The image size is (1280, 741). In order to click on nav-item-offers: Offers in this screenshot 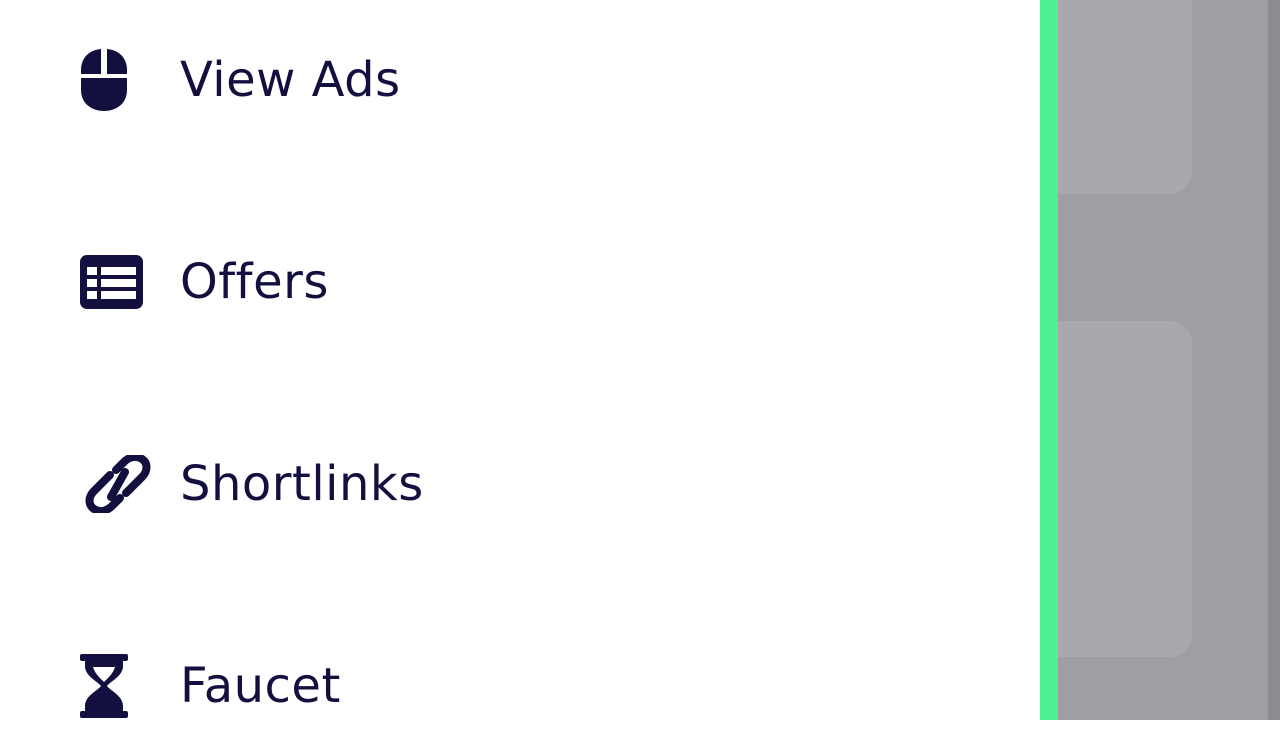, I will do `click(520, 282)`.